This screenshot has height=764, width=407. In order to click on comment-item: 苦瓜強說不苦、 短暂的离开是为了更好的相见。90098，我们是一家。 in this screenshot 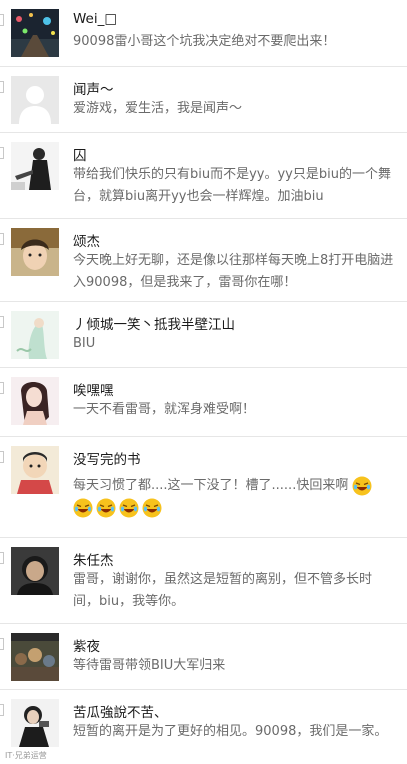, I will do `click(203, 727)`.